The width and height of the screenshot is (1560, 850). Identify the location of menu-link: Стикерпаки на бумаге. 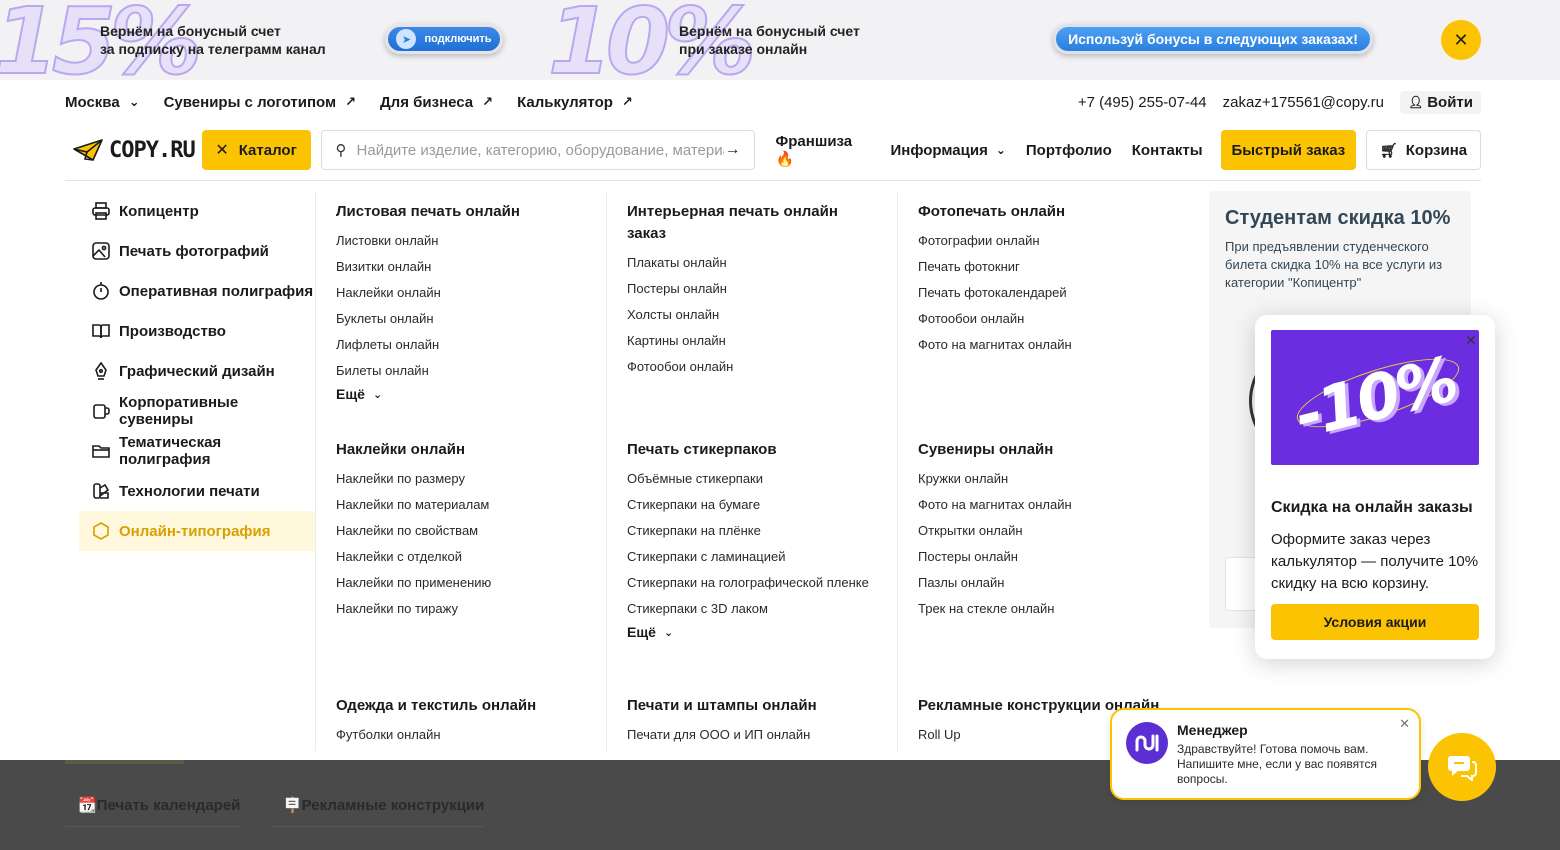
(752, 505).